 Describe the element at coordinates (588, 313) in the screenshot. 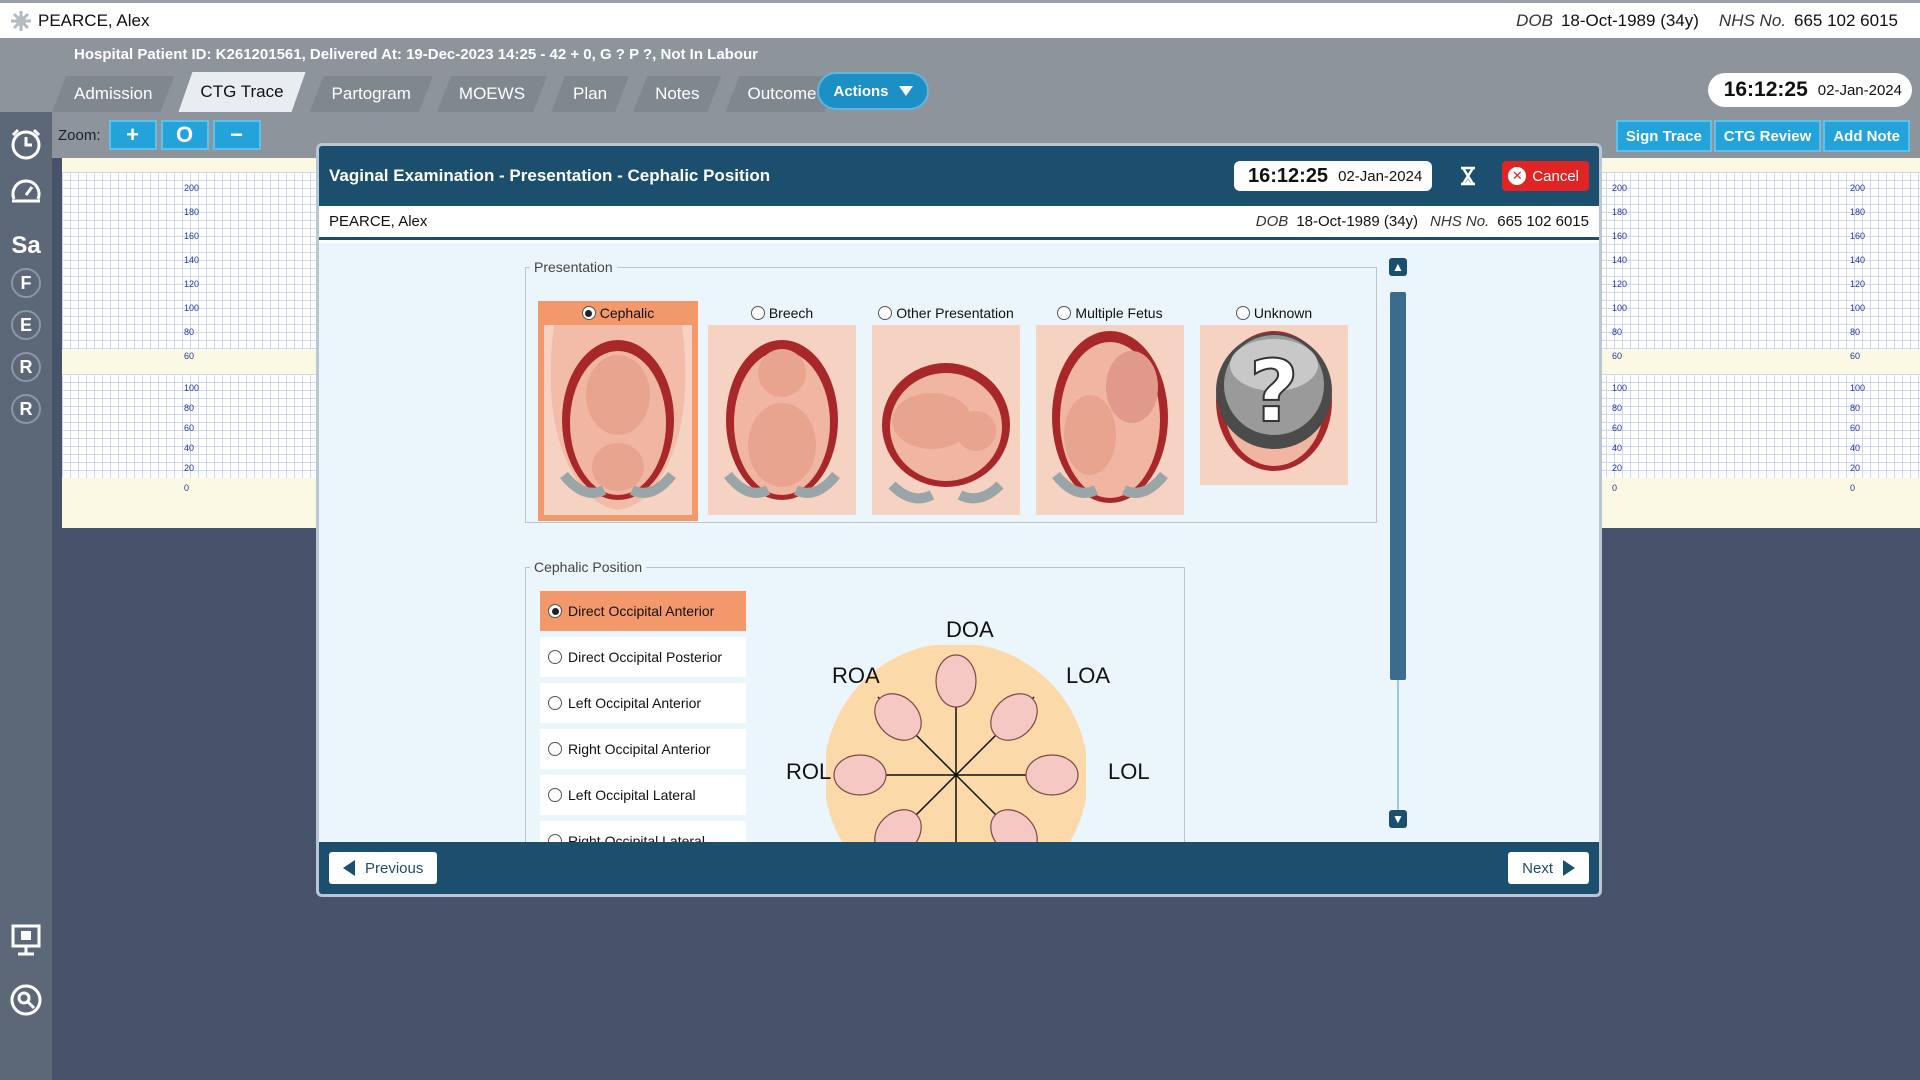

I see `radio-cephalic` at that location.